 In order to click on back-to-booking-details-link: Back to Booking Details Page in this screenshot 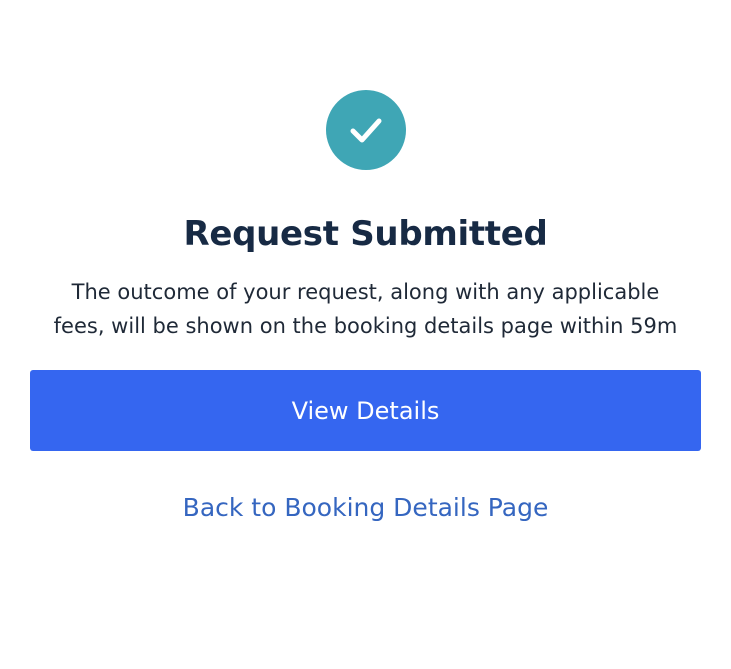, I will do `click(365, 508)`.